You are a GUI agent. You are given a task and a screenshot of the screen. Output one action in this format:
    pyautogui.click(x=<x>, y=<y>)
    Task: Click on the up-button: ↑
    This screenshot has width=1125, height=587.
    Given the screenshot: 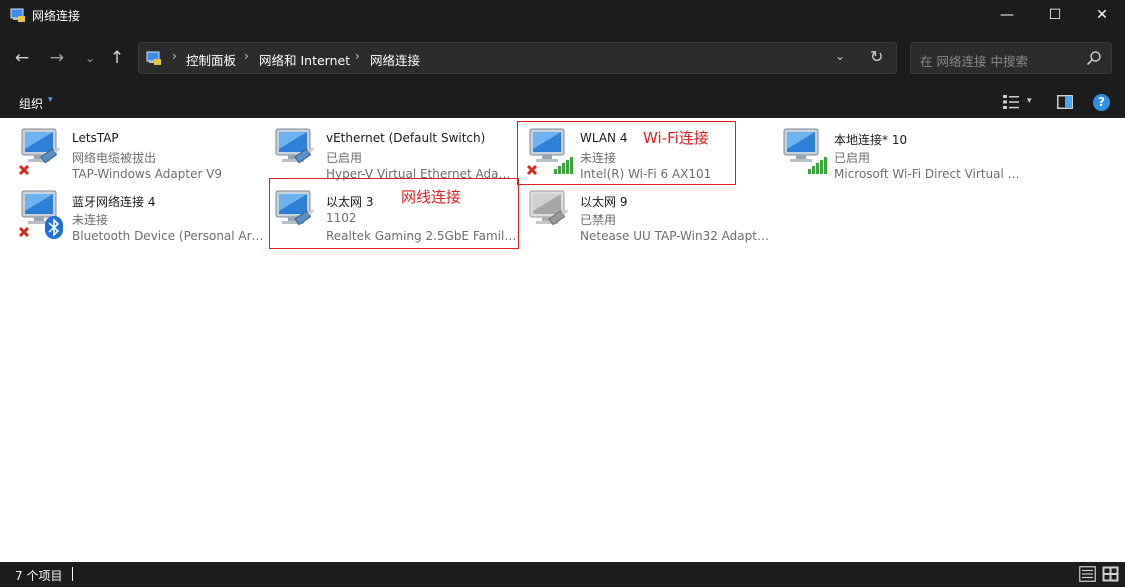 What is the action you would take?
    pyautogui.click(x=117, y=58)
    